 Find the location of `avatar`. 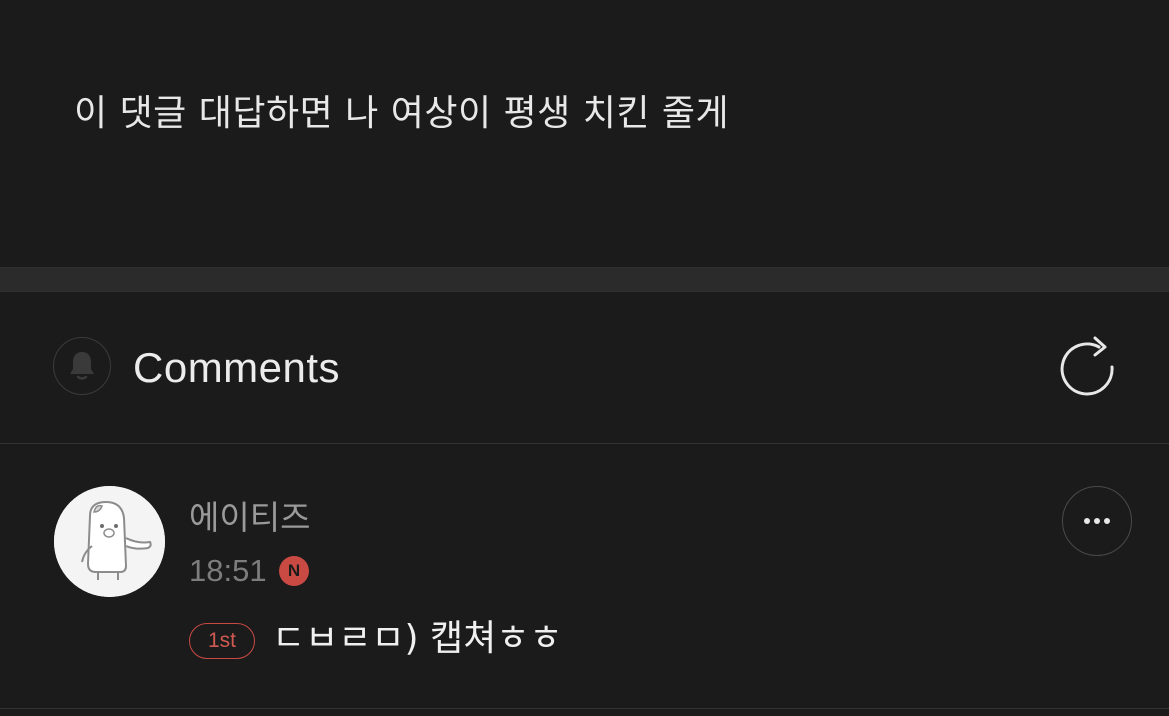

avatar is located at coordinates (109, 541).